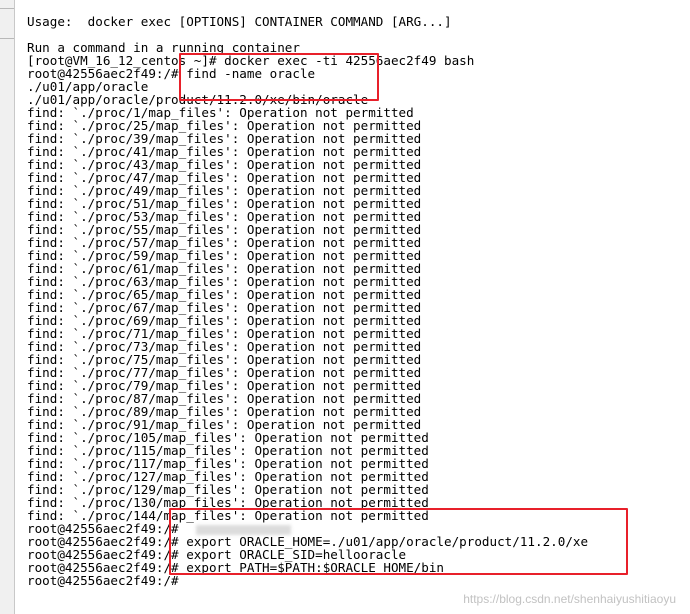 Image resolution: width=690 pixels, height=614 pixels. Describe the element at coordinates (243, 530) in the screenshot. I see `redacted-text` at that location.